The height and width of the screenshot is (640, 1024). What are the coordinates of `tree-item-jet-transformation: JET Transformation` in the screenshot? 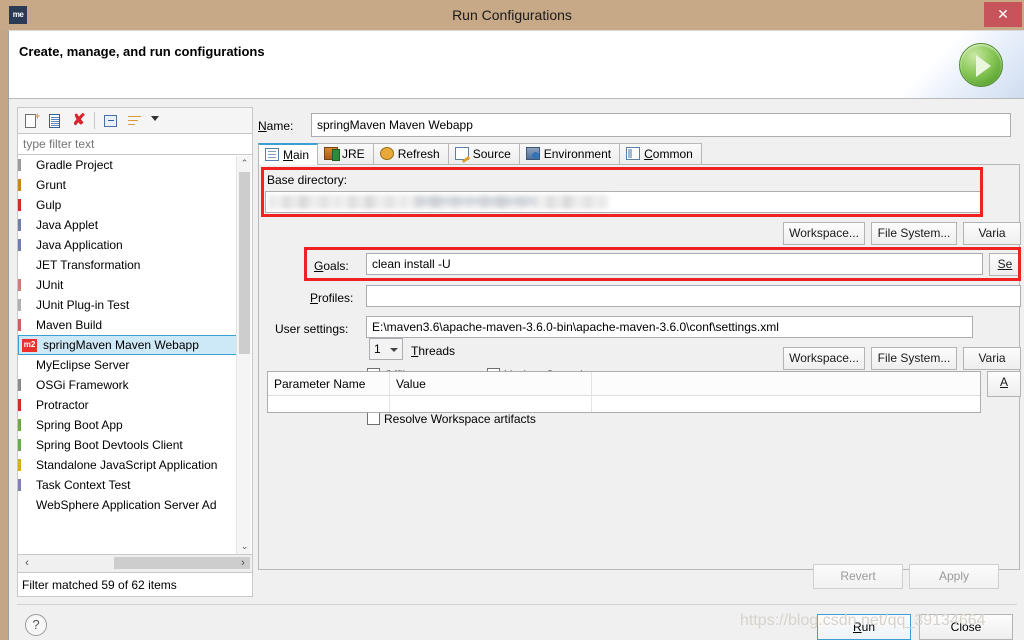 It's located at (135, 265).